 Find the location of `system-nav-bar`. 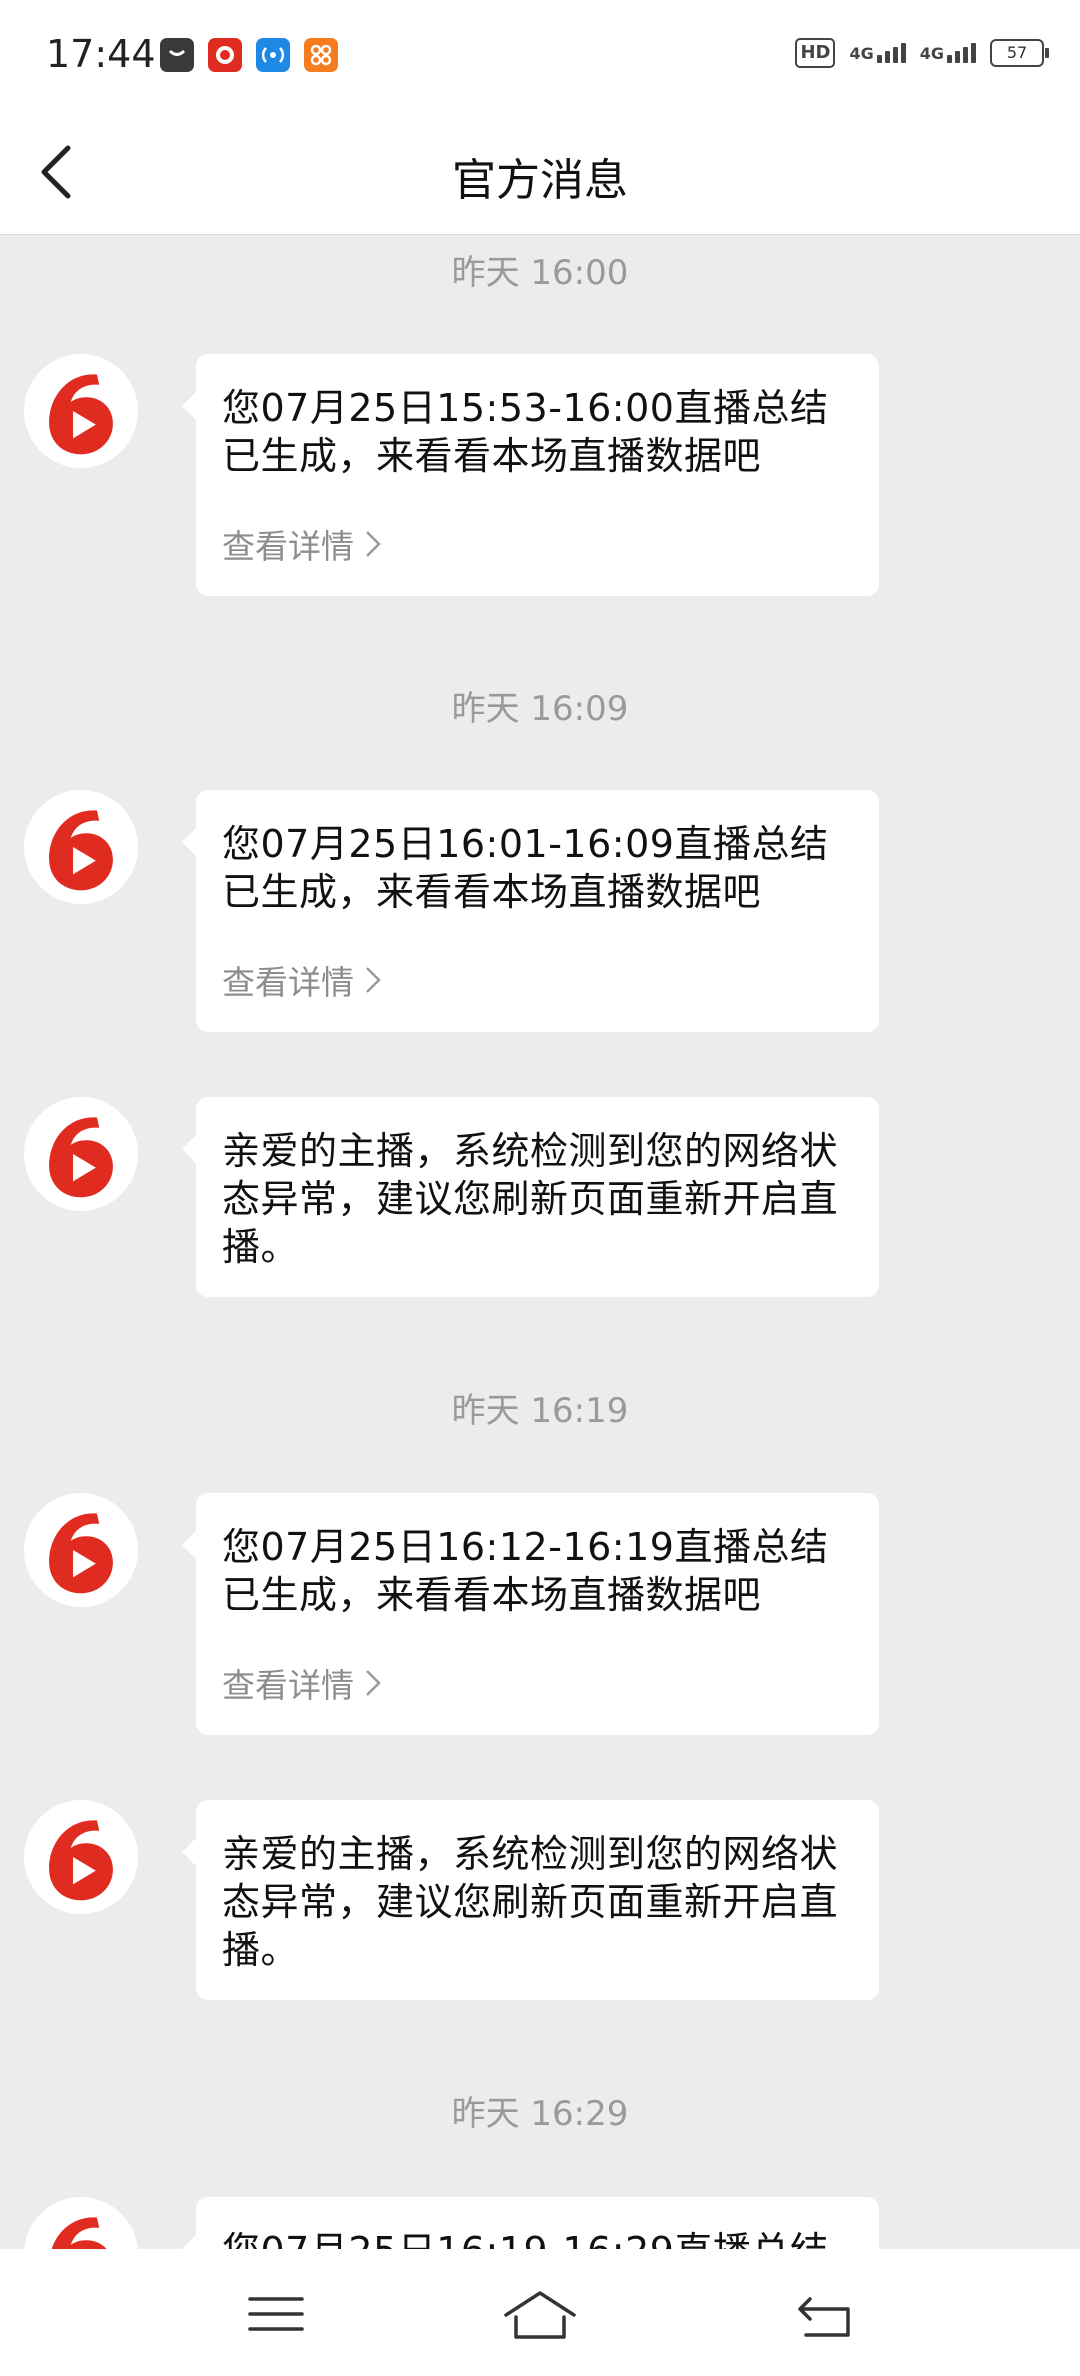

system-nav-bar is located at coordinates (540, 2312).